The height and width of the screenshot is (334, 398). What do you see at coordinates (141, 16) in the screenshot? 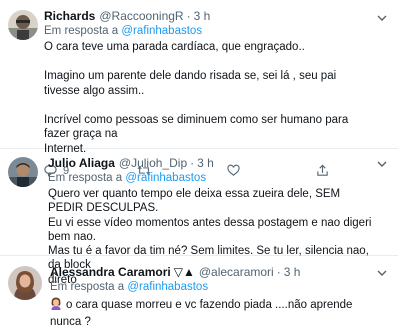
I see `author-handle: @RaccooningR` at bounding box center [141, 16].